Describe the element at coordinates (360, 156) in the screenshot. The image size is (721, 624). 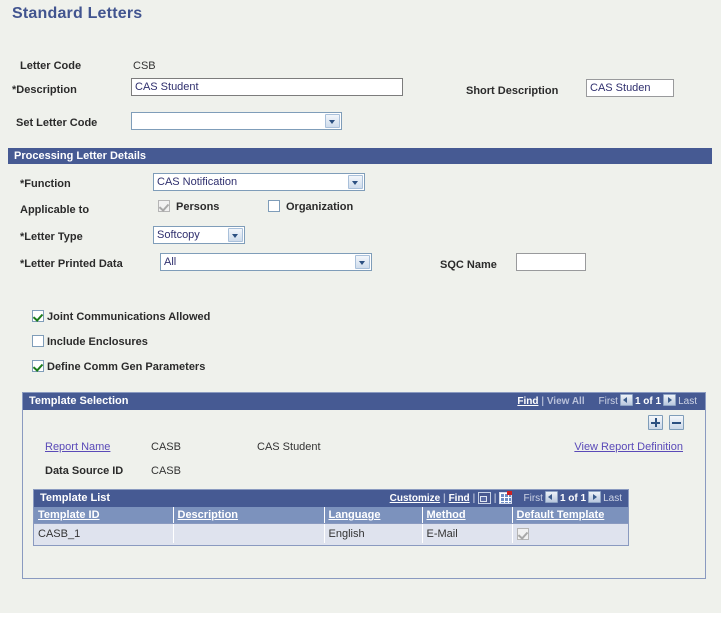
I see `processing-letter-details-header: Processing Letter Details` at that location.